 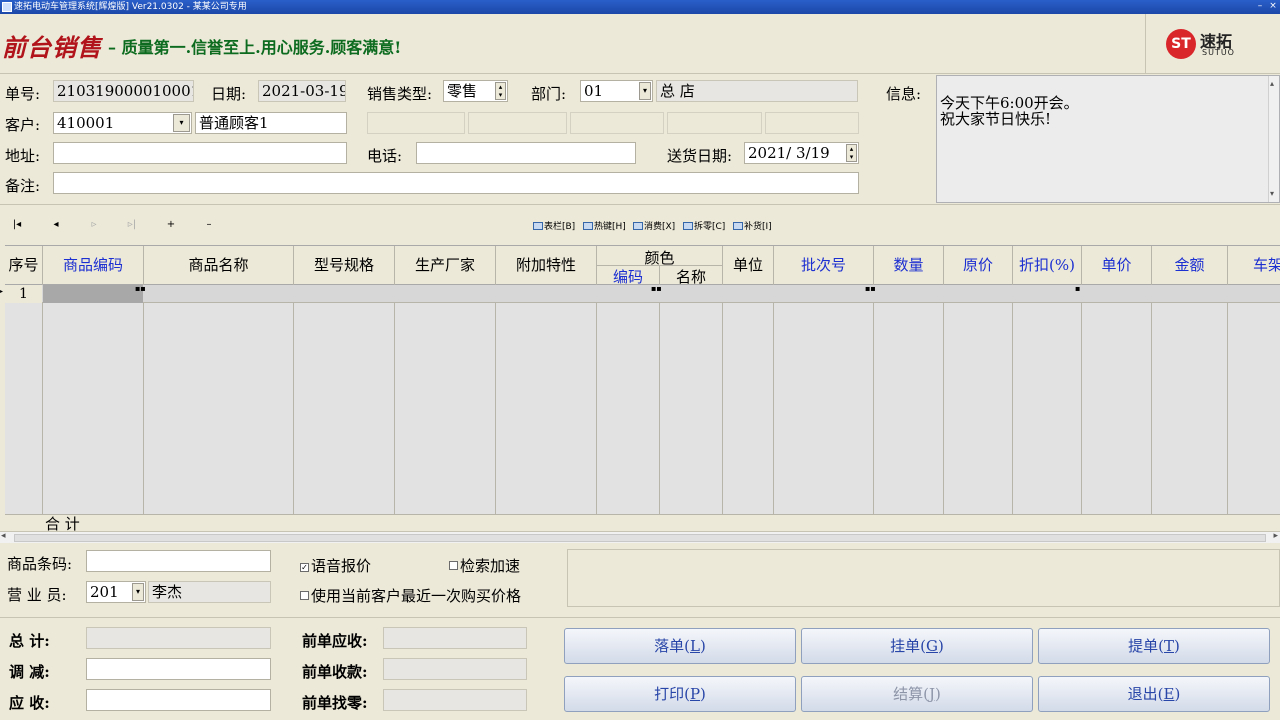 I want to click on blank-cell, so click(x=714, y=123).